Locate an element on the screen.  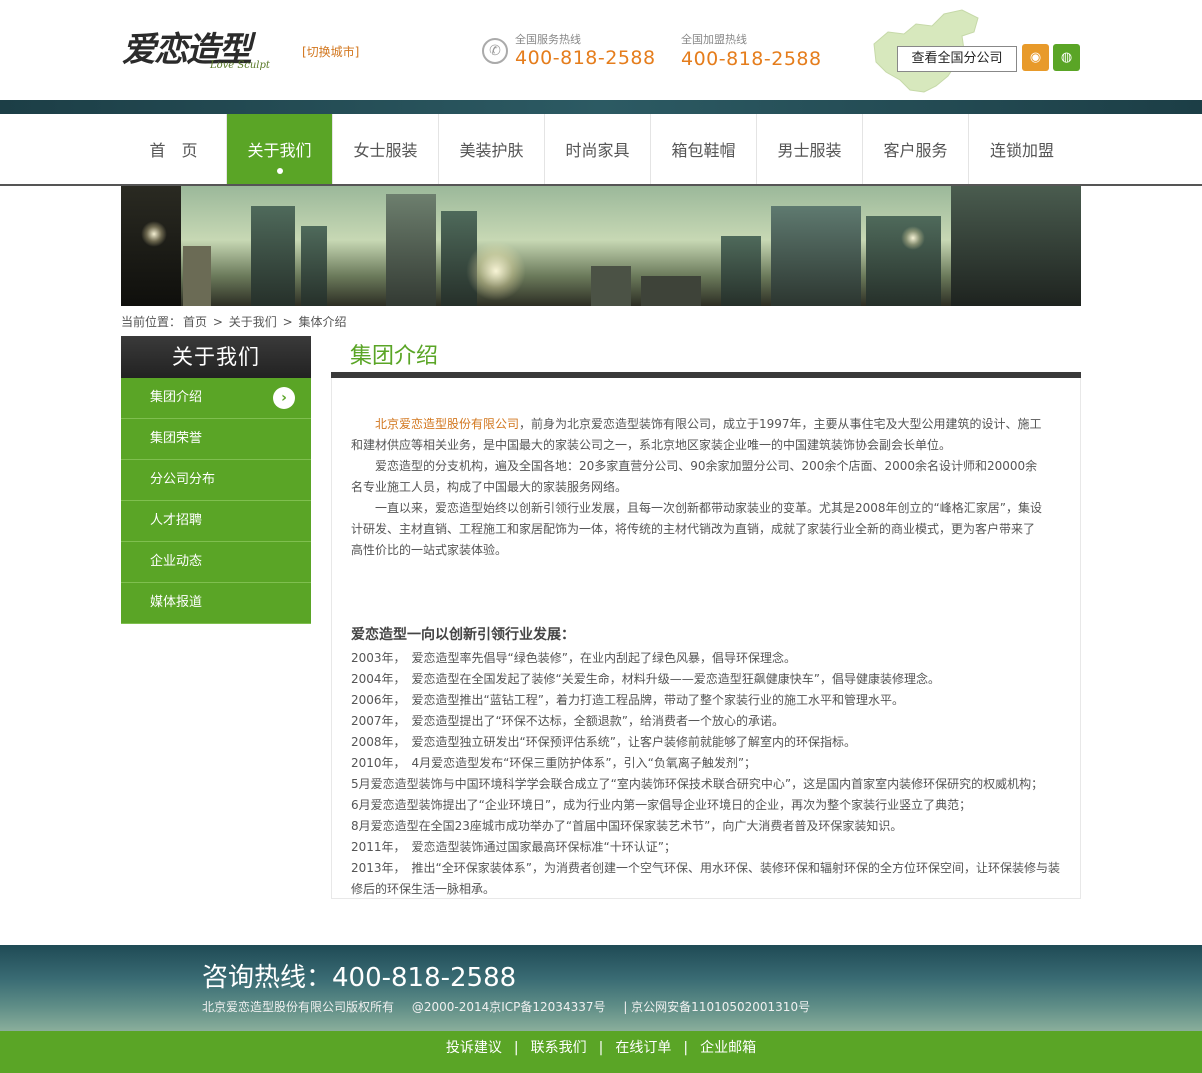
nav-item-8: 连锁加盟 is located at coordinates (1022, 149).